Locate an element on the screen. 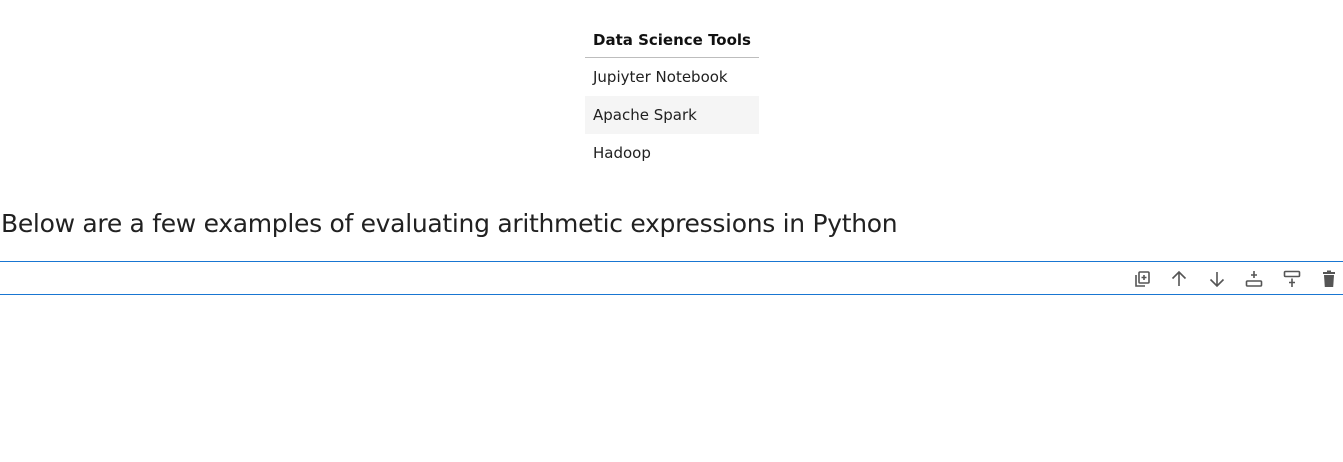 Image resolution: width=1343 pixels, height=462 pixels. duplicate-icon is located at coordinates (1142, 279).